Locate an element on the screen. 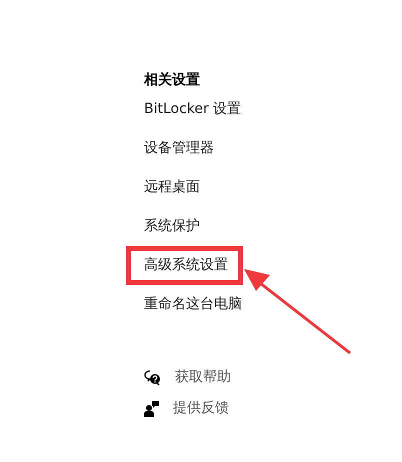 The width and height of the screenshot is (402, 462). help-icon is located at coordinates (152, 378).